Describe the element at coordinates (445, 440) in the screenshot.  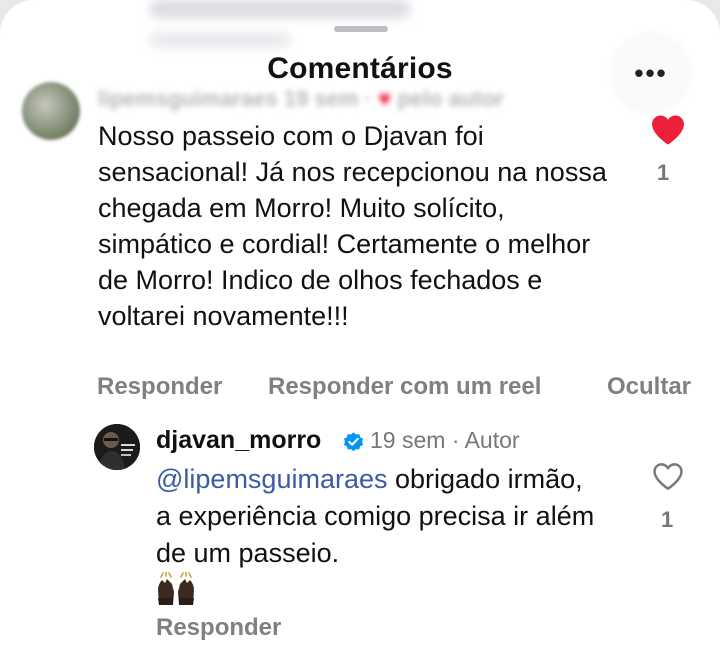
I see `reply-meta: 19 sem · Autor` at that location.